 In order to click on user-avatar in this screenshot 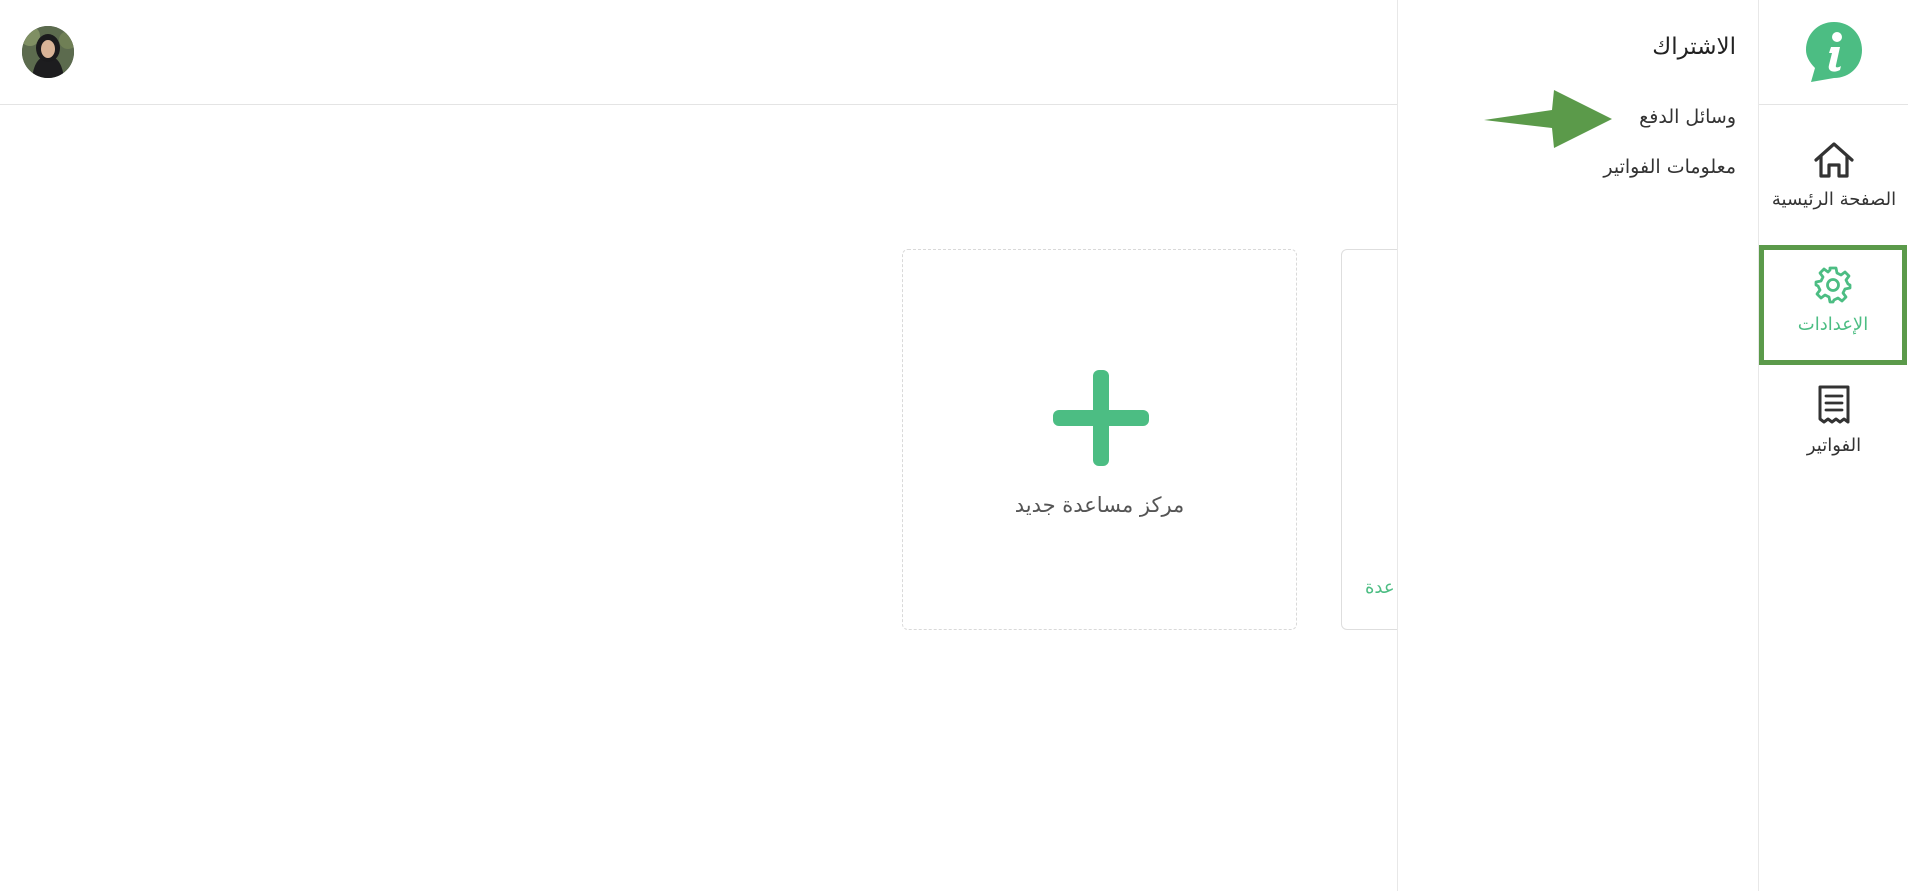, I will do `click(48, 52)`.